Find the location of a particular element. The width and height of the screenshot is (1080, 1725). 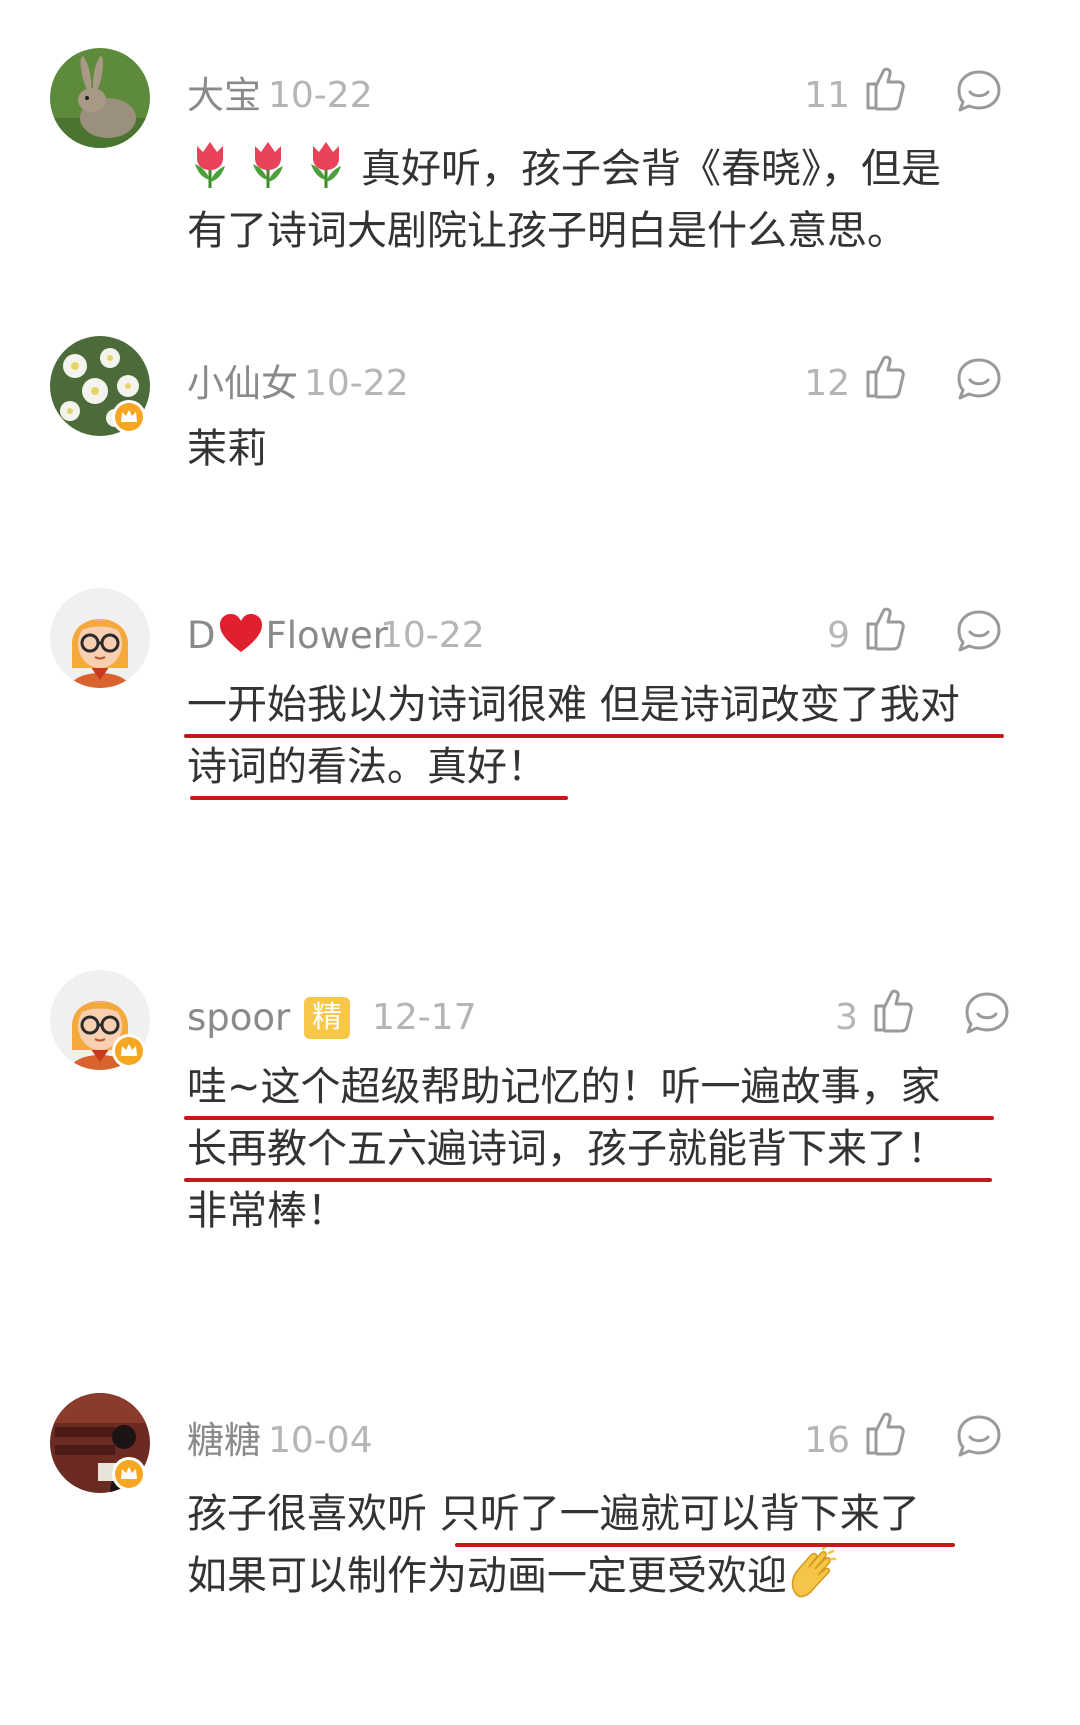

like-count: 11 is located at coordinates (827, 95).